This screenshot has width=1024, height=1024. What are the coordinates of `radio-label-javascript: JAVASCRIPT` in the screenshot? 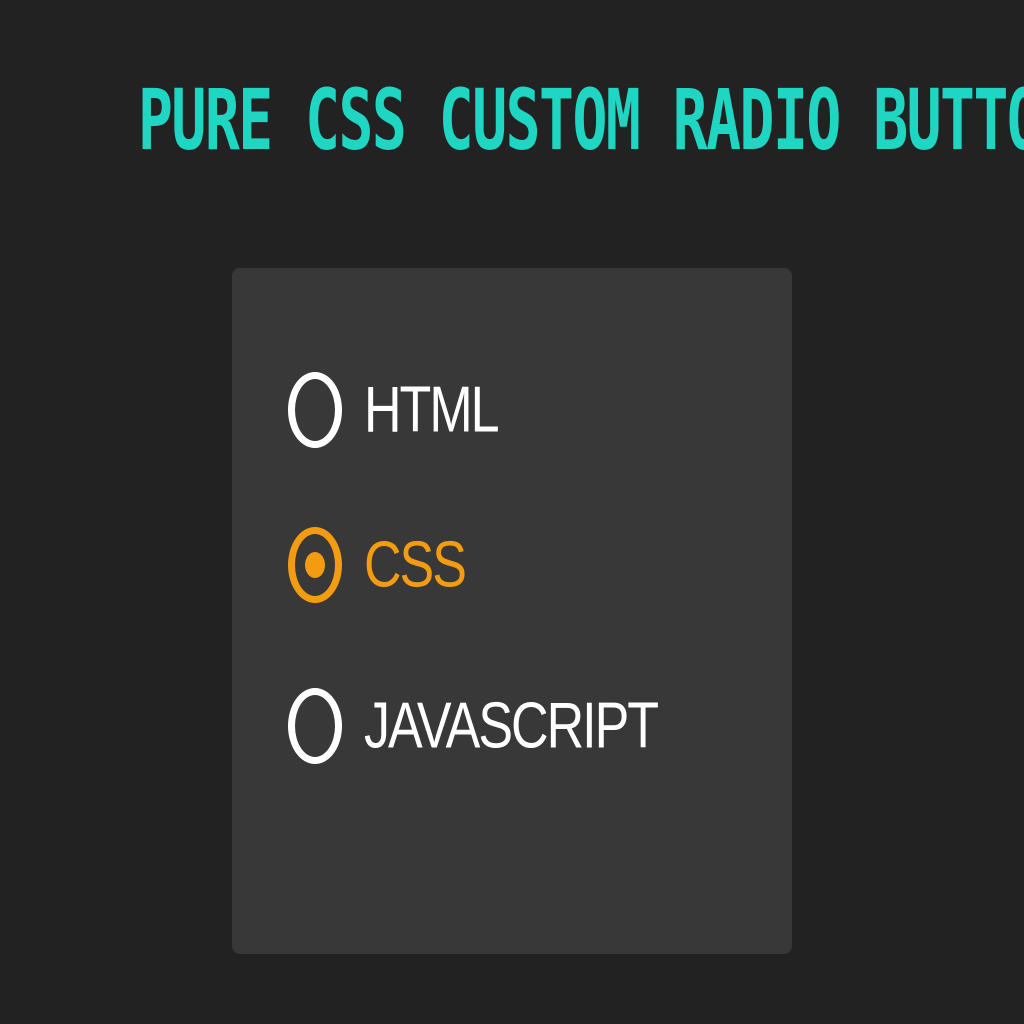 It's located at (511, 726).